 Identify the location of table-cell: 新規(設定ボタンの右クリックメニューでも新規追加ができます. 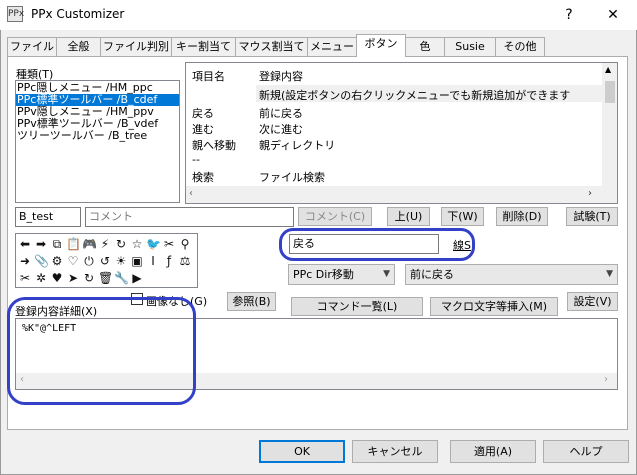
(431, 95).